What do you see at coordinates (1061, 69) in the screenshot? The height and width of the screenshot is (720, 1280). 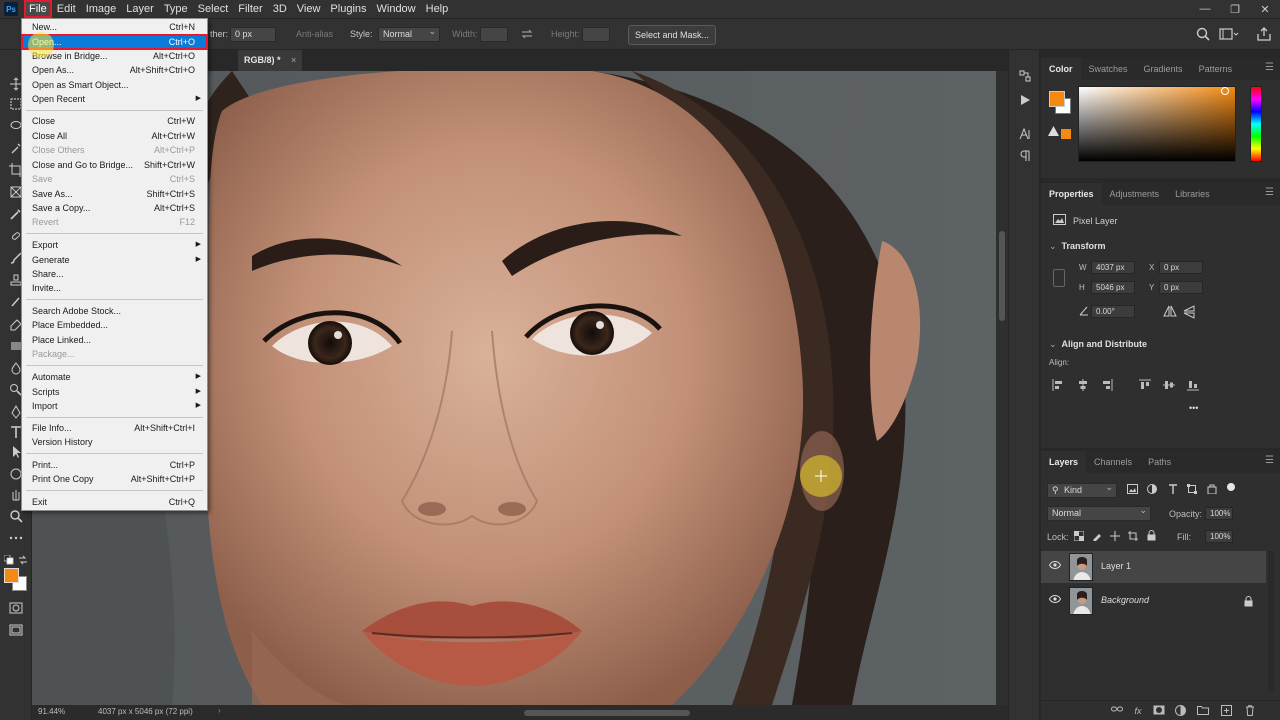 I see `tab-color: Color` at bounding box center [1061, 69].